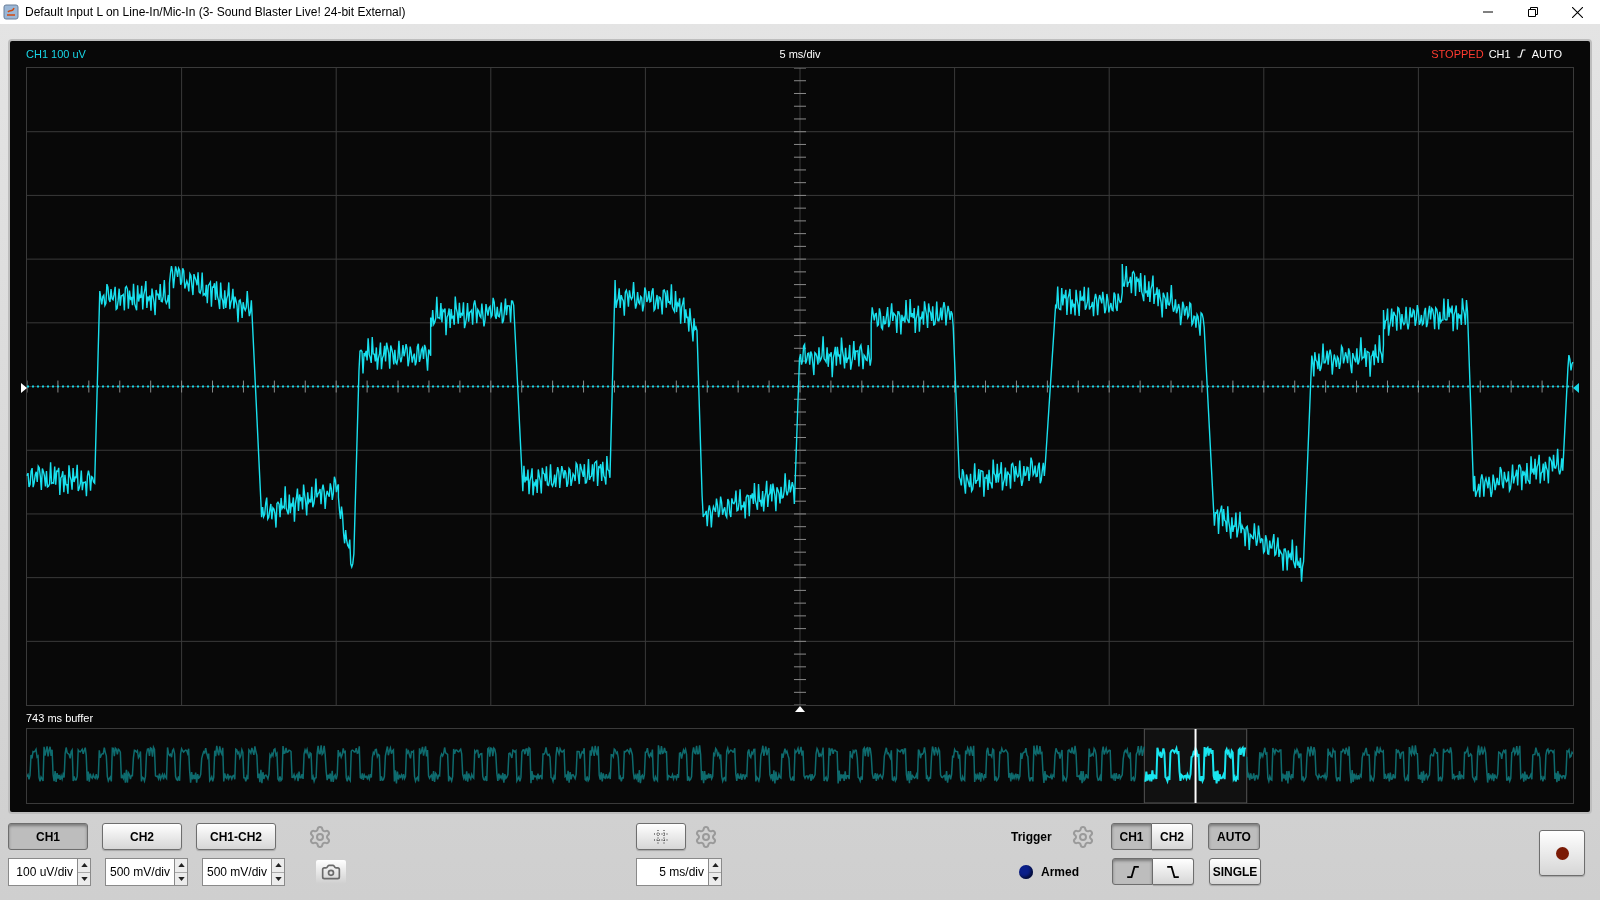 Image resolution: width=1600 pixels, height=900 pixels. I want to click on restore-icon, so click(1532, 12).